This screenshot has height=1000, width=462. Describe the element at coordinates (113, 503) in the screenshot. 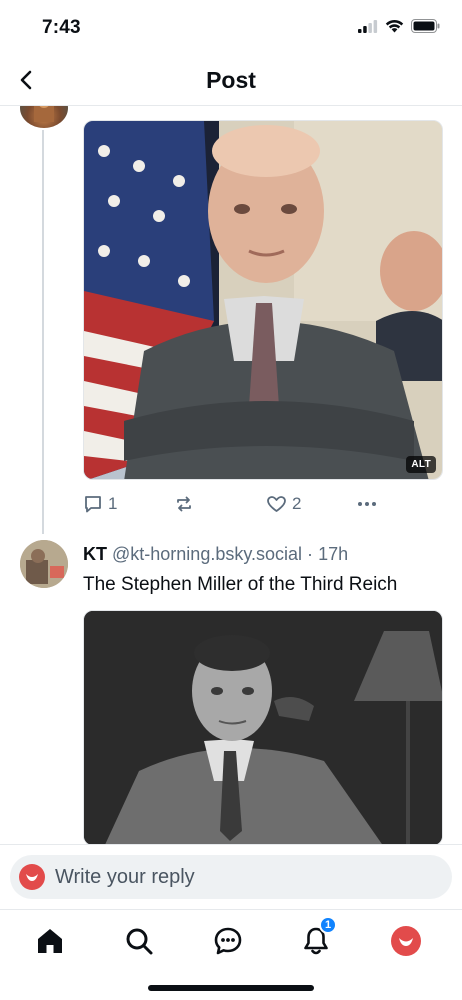

I see `reply-count: 1` at that location.